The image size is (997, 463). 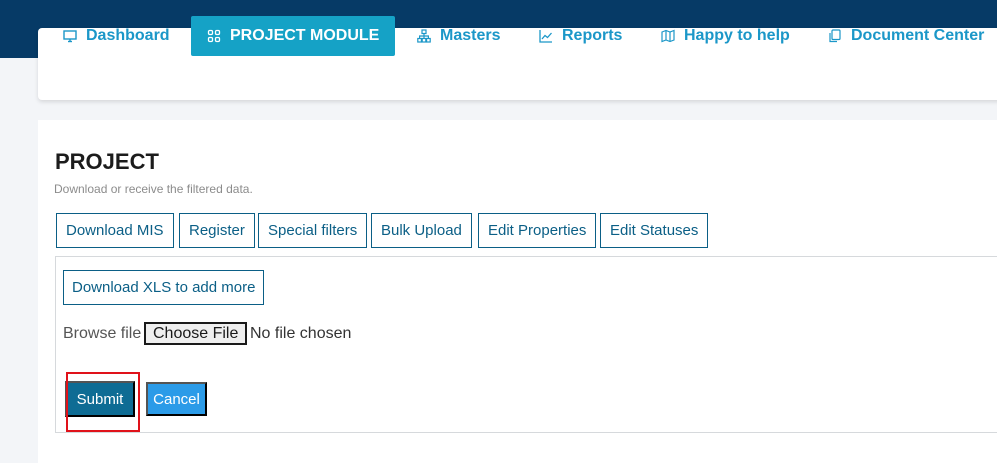 What do you see at coordinates (654, 230) in the screenshot?
I see `edit-statuses-button: Edit Statuses` at bounding box center [654, 230].